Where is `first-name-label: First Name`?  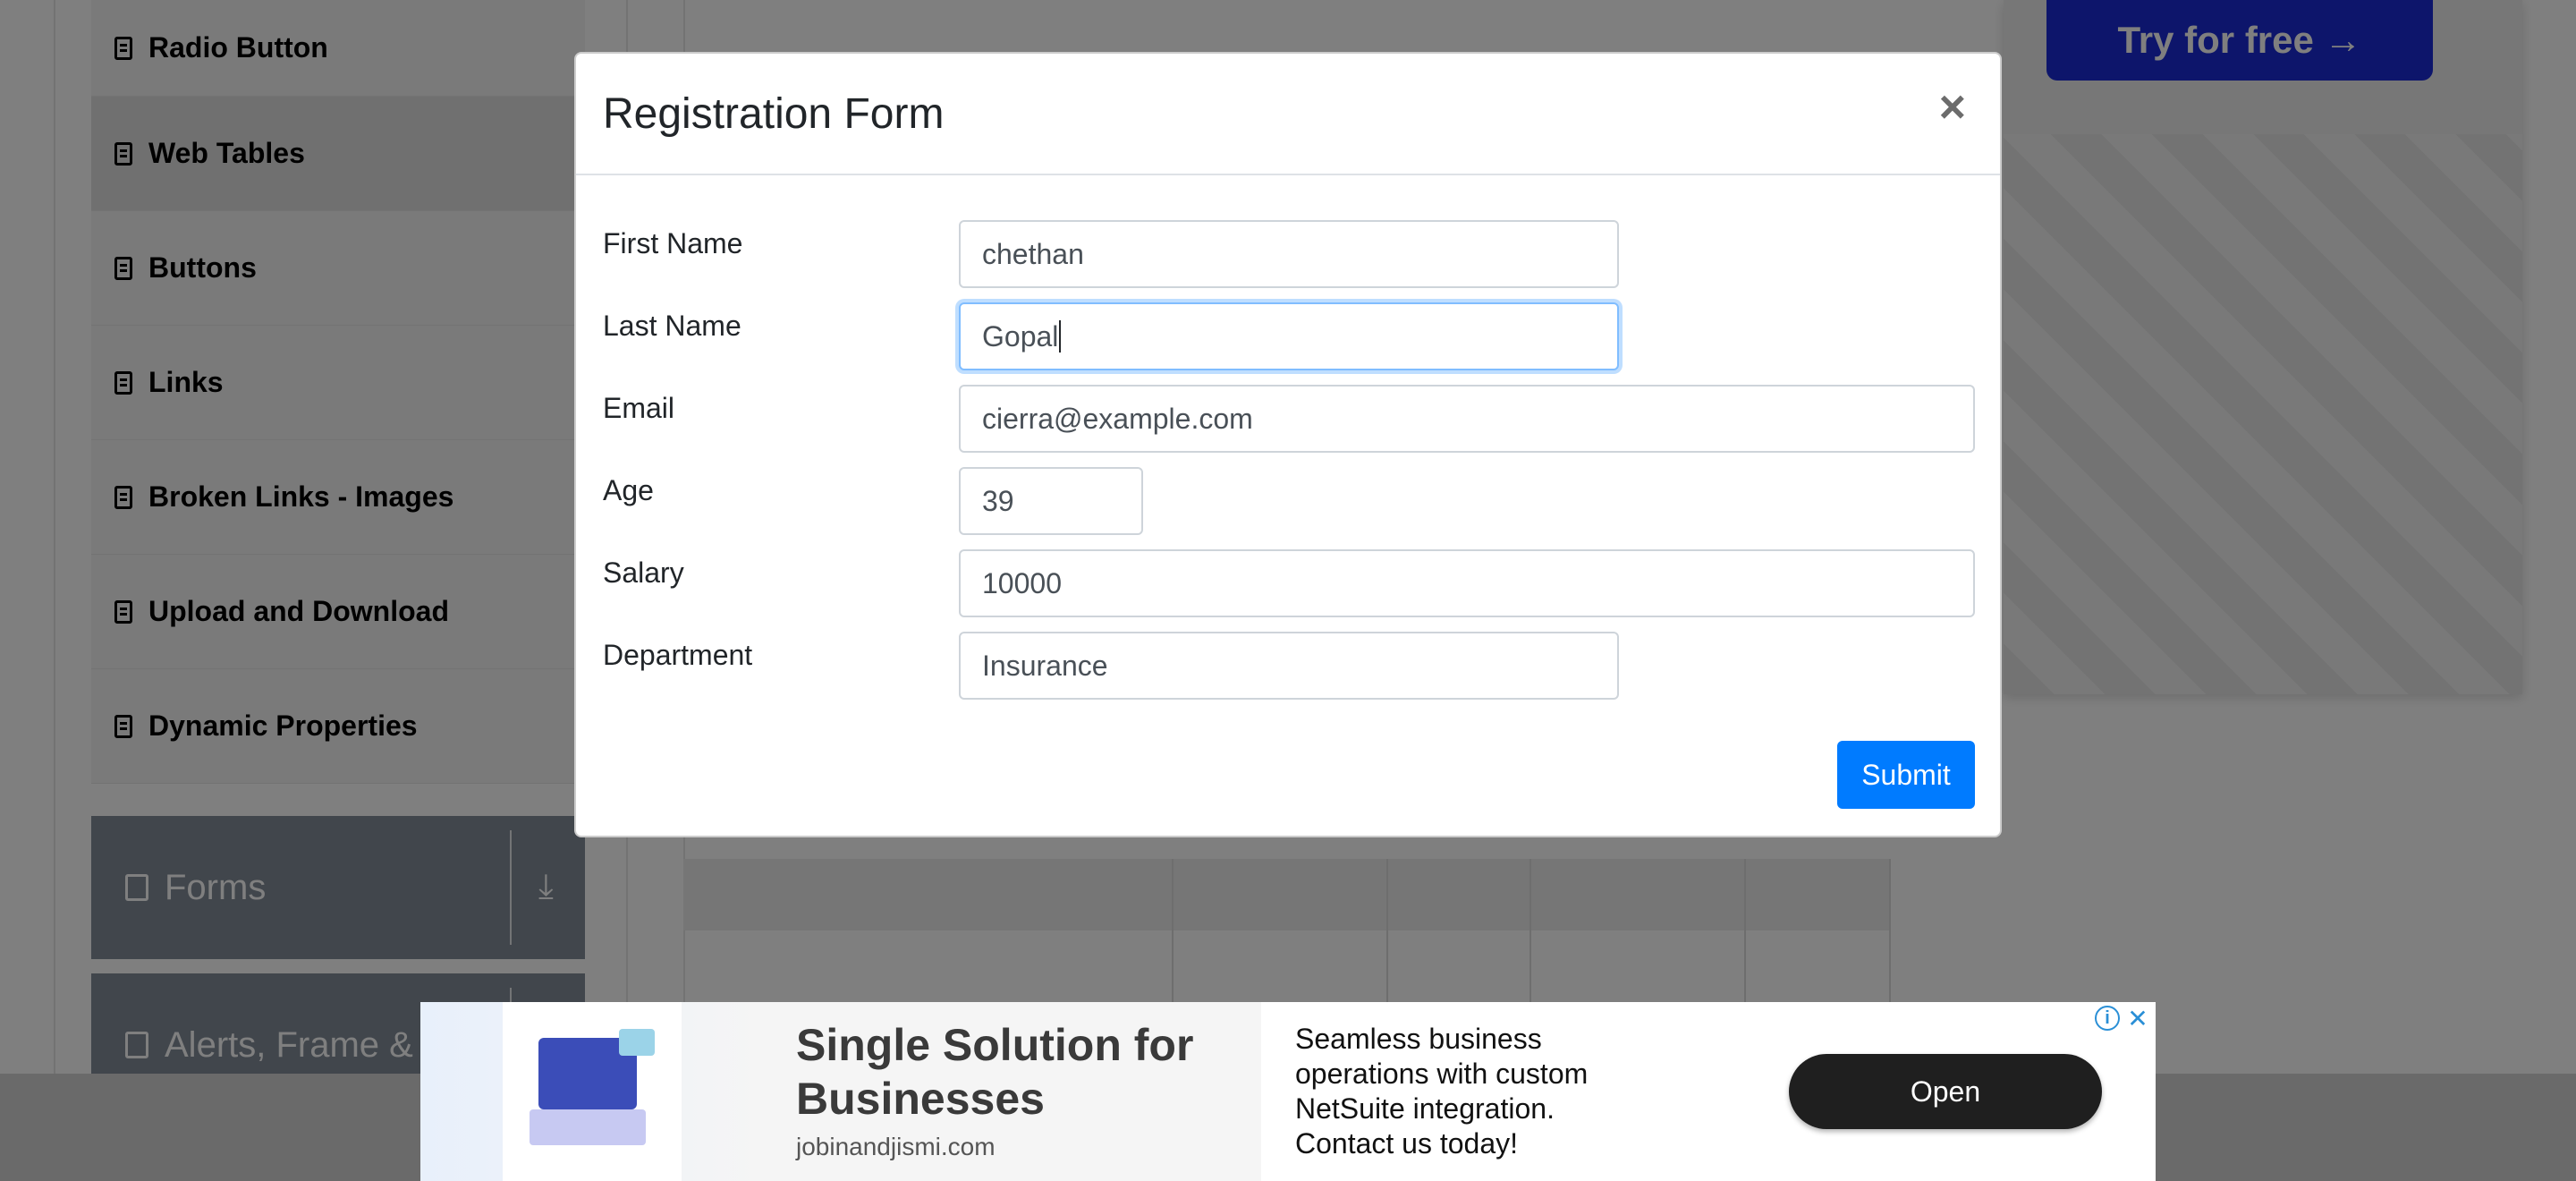
first-name-label: First Name is located at coordinates (673, 243).